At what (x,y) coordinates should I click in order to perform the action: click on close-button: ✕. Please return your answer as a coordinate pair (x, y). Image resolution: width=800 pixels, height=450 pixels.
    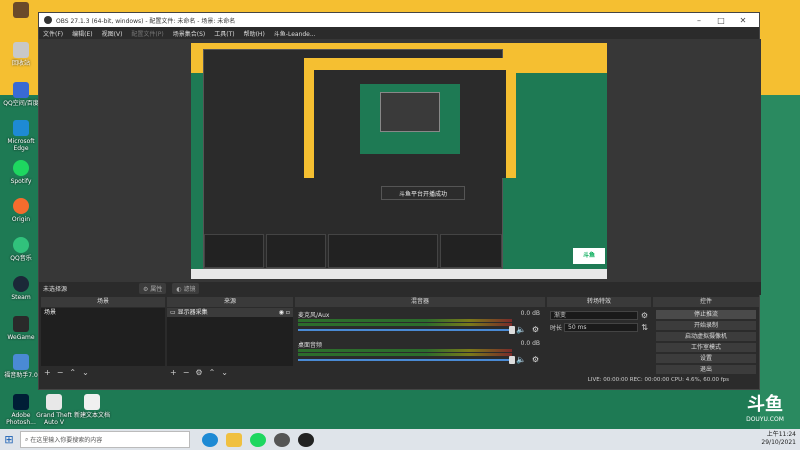
    Looking at the image, I should click on (743, 20).